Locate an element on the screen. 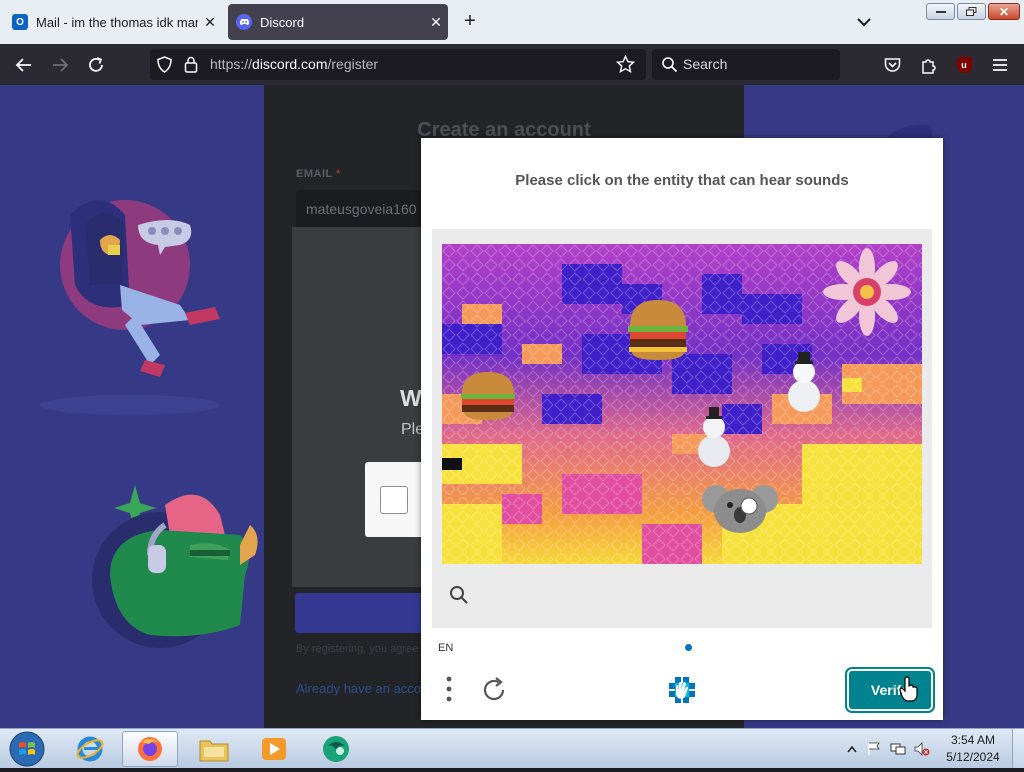  url-path: /register is located at coordinates (353, 64).